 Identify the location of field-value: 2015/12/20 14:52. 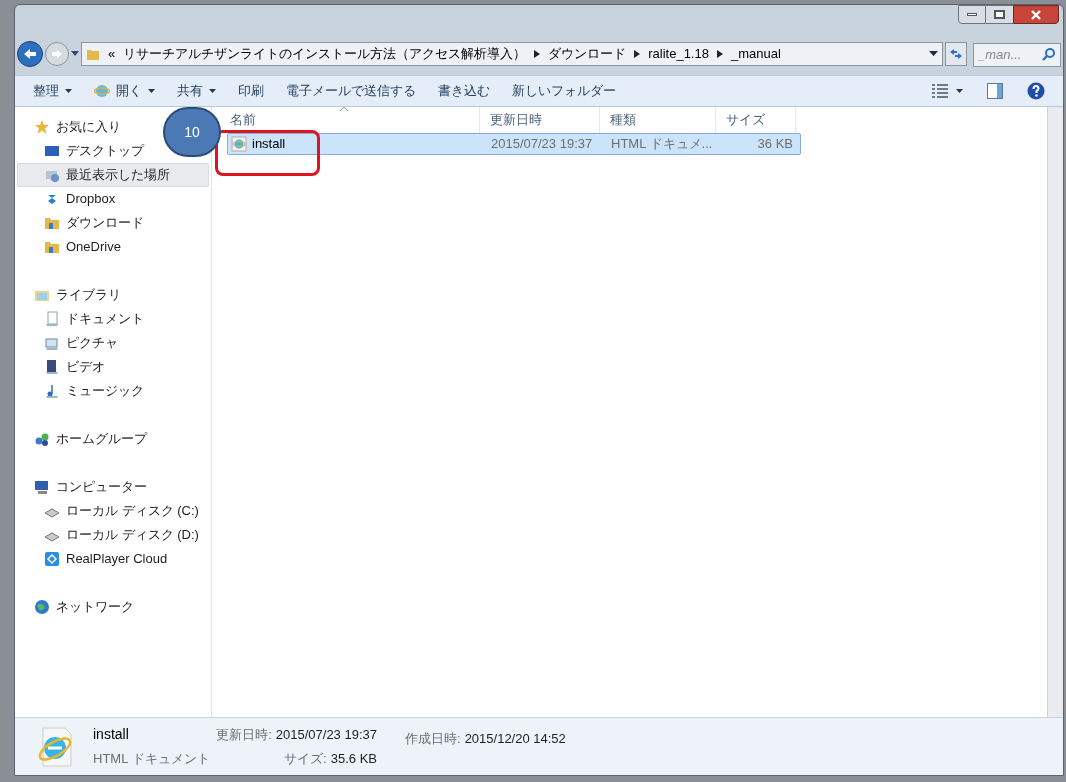
(515, 739).